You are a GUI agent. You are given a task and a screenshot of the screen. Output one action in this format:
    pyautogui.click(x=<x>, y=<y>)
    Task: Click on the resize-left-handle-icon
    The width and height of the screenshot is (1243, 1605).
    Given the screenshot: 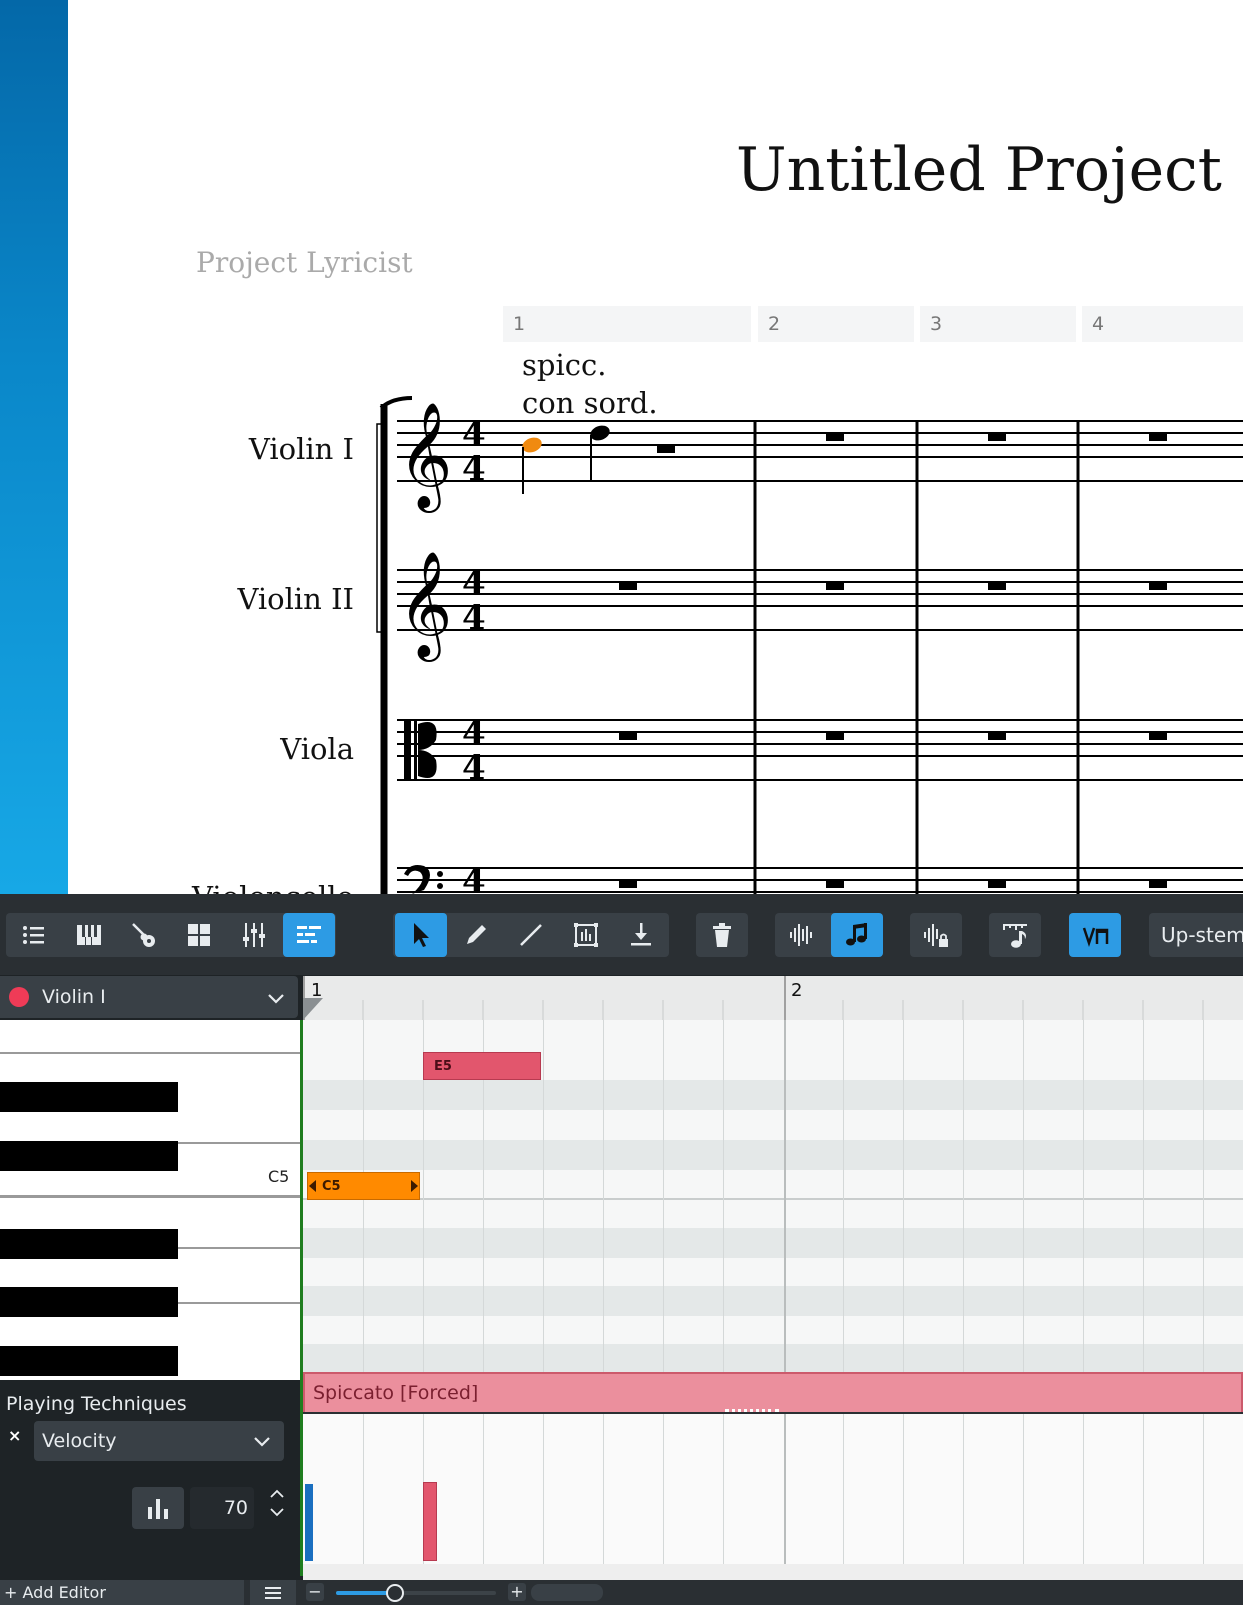 What is the action you would take?
    pyautogui.click(x=313, y=1186)
    